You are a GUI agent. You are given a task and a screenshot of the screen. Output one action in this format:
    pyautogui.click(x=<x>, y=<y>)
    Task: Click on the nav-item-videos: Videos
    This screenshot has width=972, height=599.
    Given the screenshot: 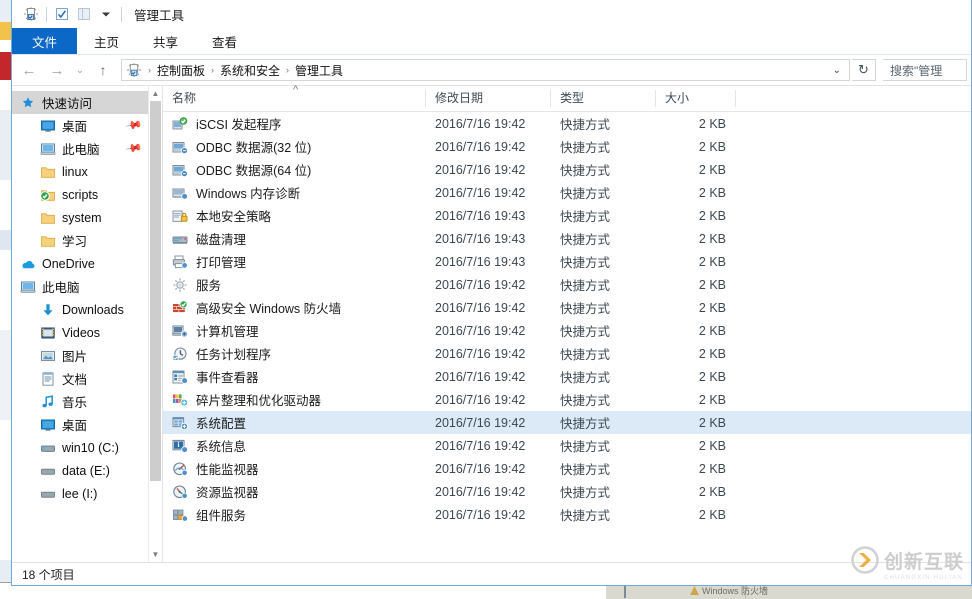 What is the action you would take?
    pyautogui.click(x=80, y=332)
    